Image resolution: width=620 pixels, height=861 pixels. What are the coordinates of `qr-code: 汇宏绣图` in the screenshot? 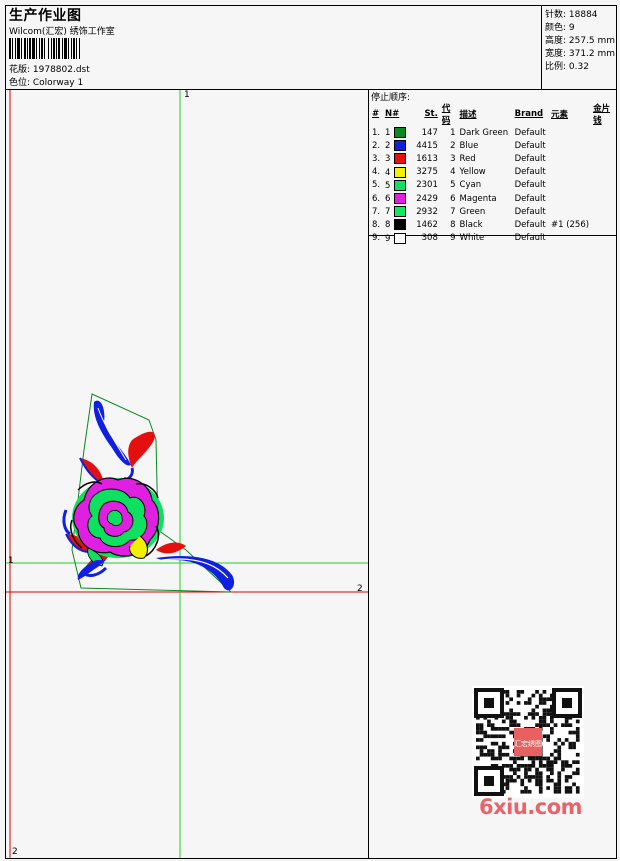 It's located at (528, 742).